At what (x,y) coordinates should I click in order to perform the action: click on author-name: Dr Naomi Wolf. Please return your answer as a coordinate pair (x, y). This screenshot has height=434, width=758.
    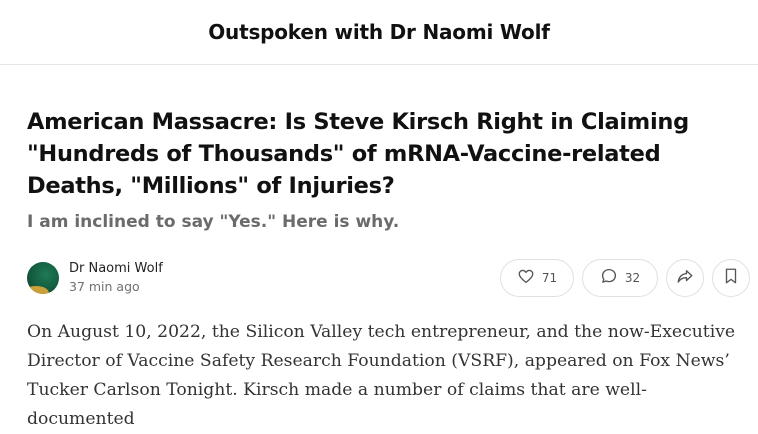
    Looking at the image, I should click on (116, 269).